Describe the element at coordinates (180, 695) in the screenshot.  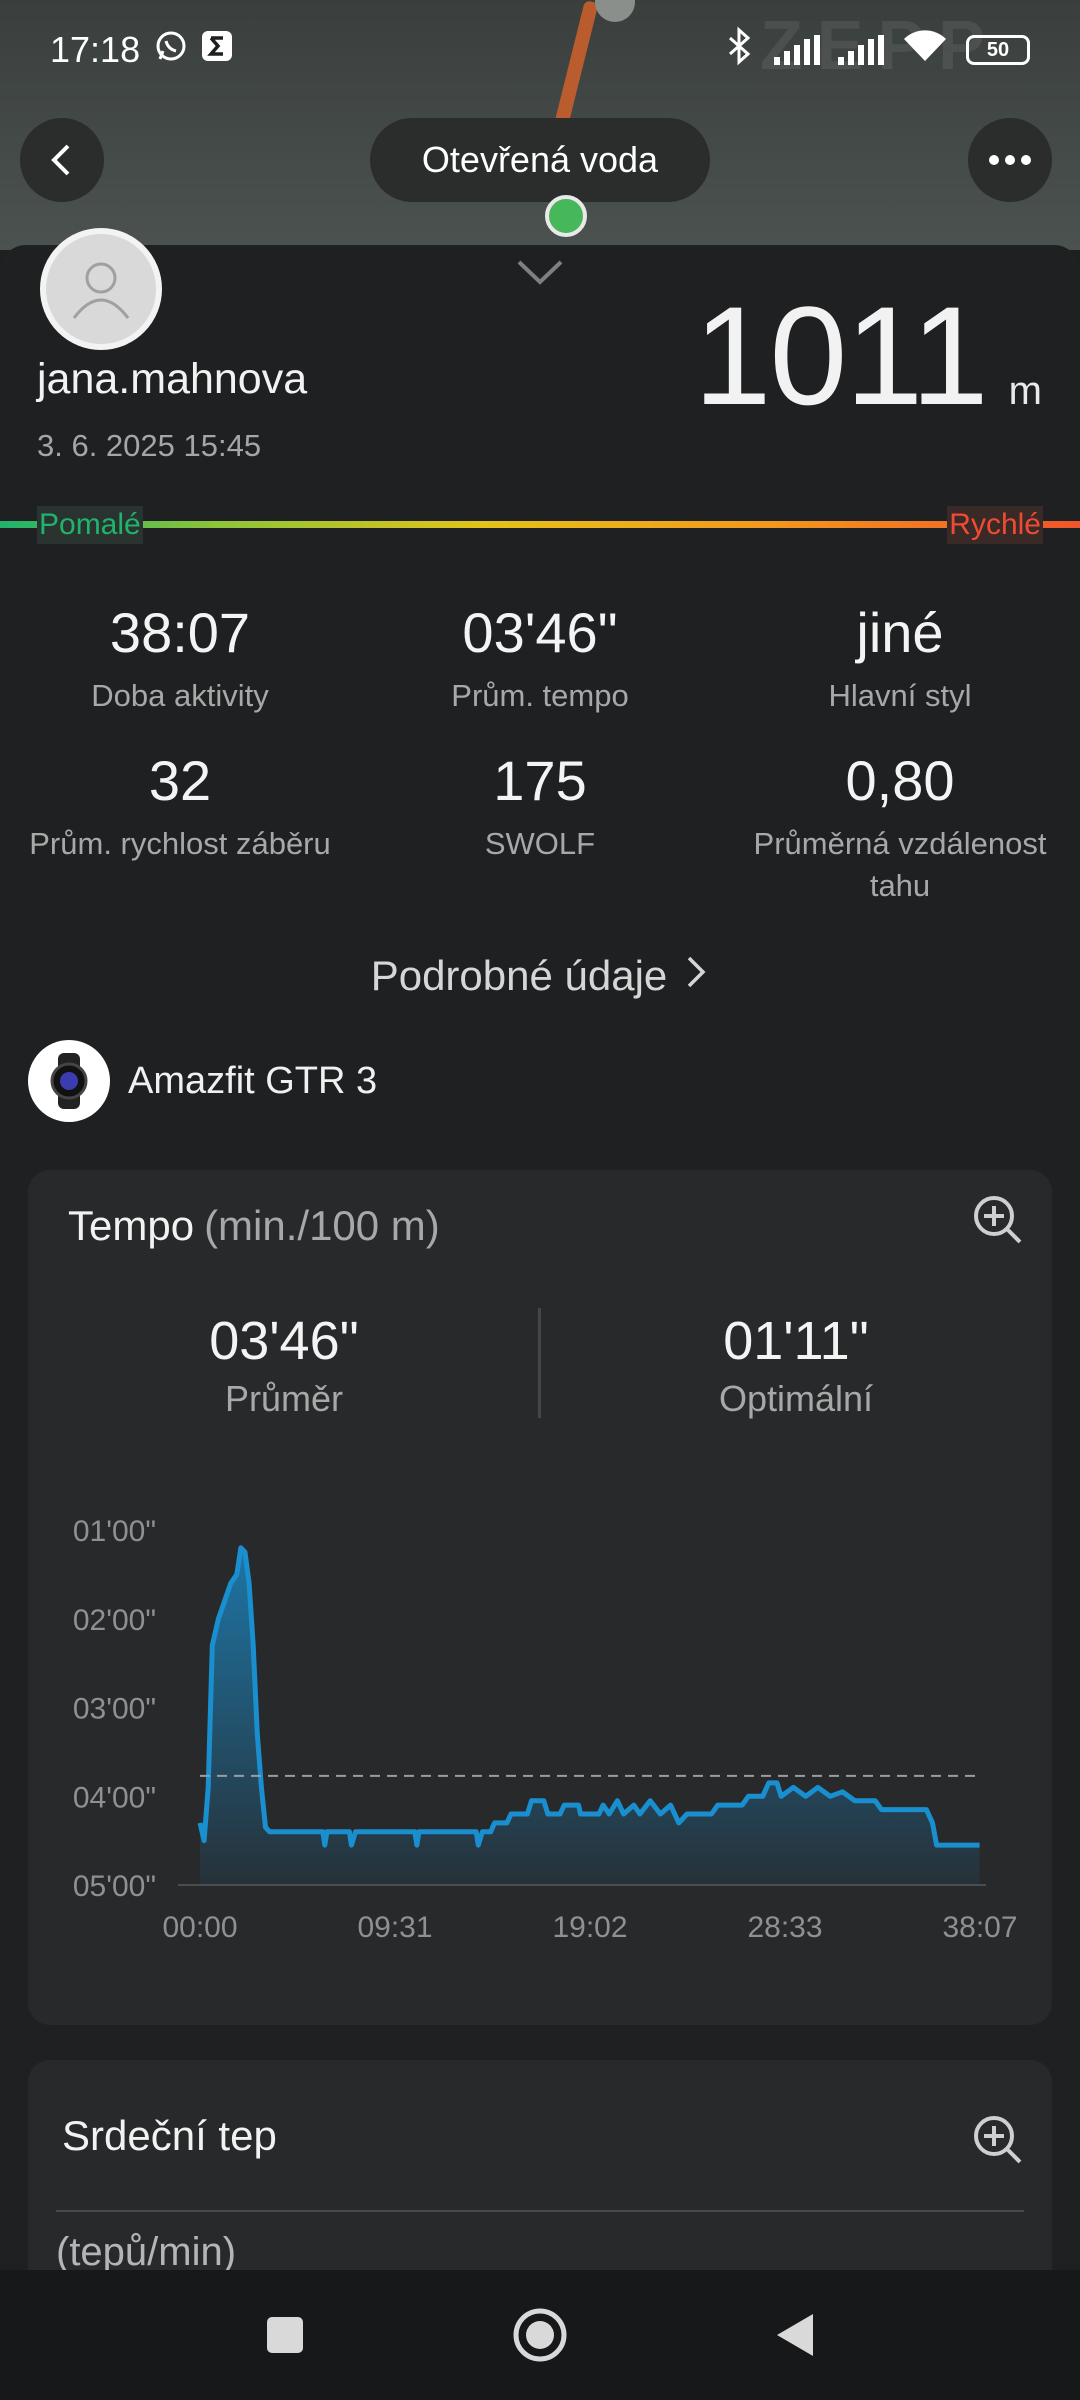
I see `stat-label: Doba aktivity` at that location.